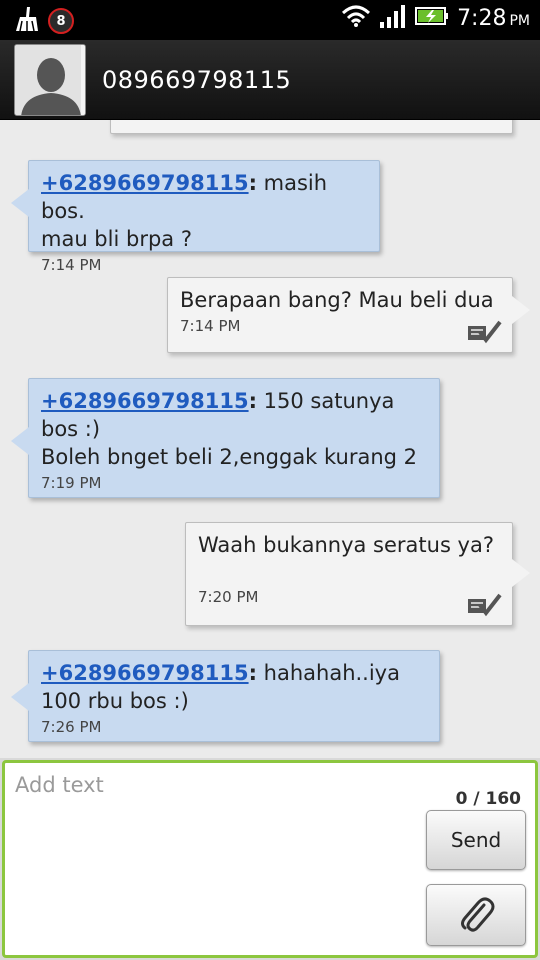 The height and width of the screenshot is (960, 540). Describe the element at coordinates (229, 457) in the screenshot. I see `message-text: Boleh bnget beli 2,enggak kurang 2` at that location.